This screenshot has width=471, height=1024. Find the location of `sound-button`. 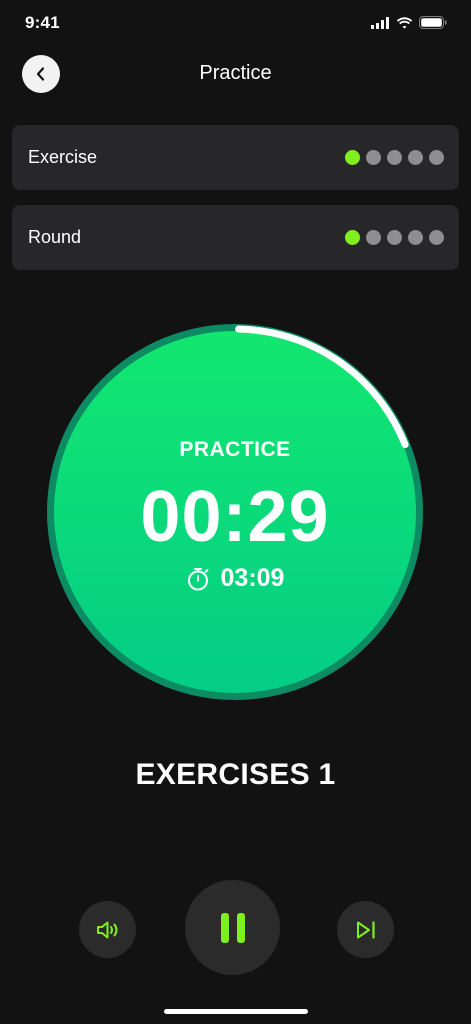

sound-button is located at coordinates (107, 929).